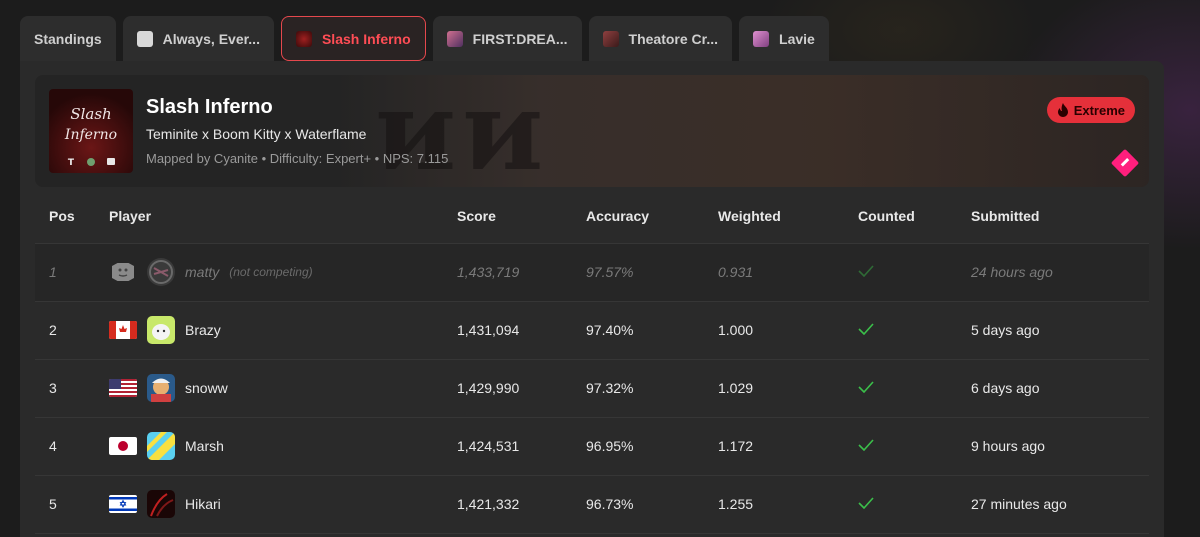  What do you see at coordinates (797, 39) in the screenshot?
I see `tab-label: Lavie` at bounding box center [797, 39].